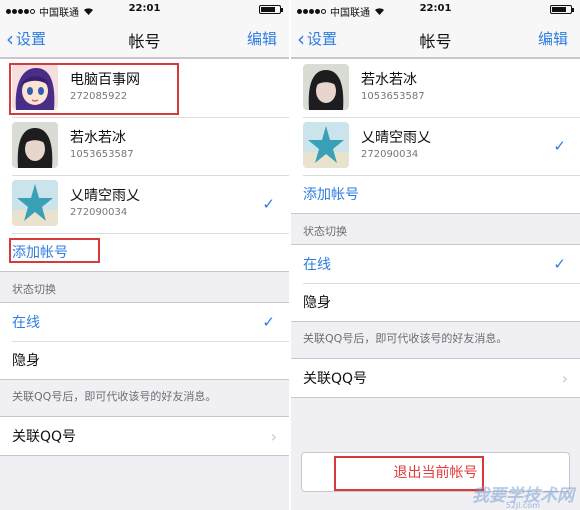  I want to click on account-number: 272085922, so click(99, 96).